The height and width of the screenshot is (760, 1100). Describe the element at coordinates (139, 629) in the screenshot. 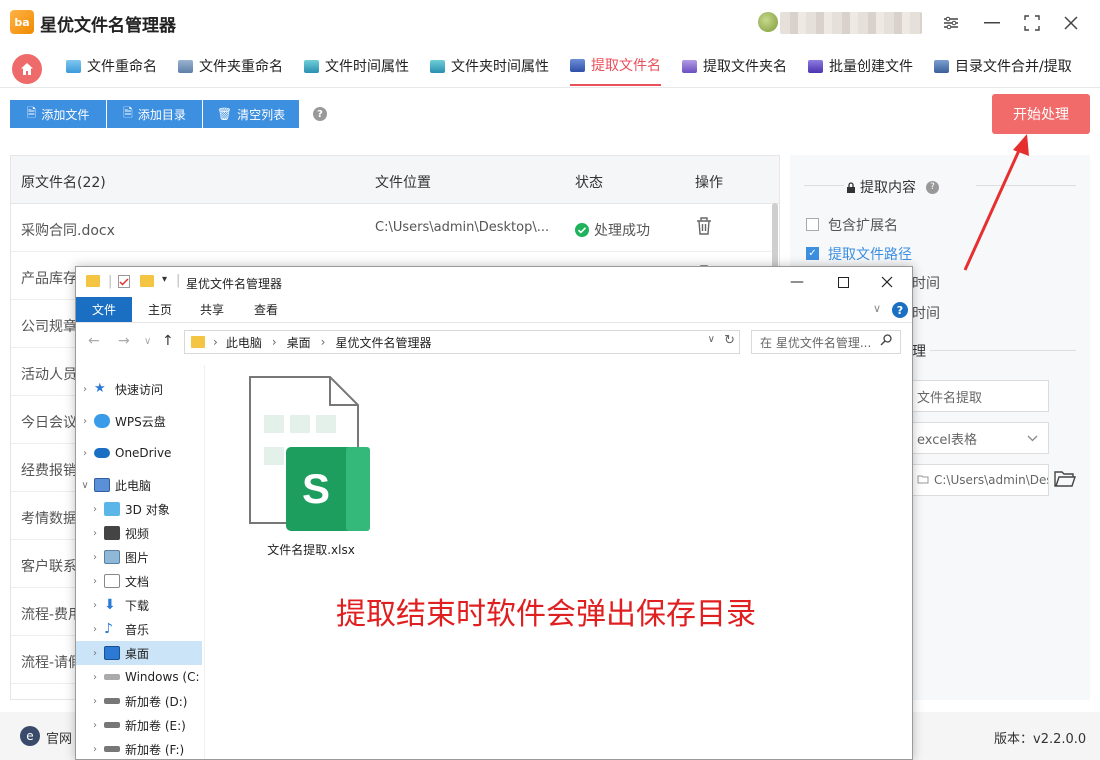

I see `nav-music: › ♪ 音乐` at that location.